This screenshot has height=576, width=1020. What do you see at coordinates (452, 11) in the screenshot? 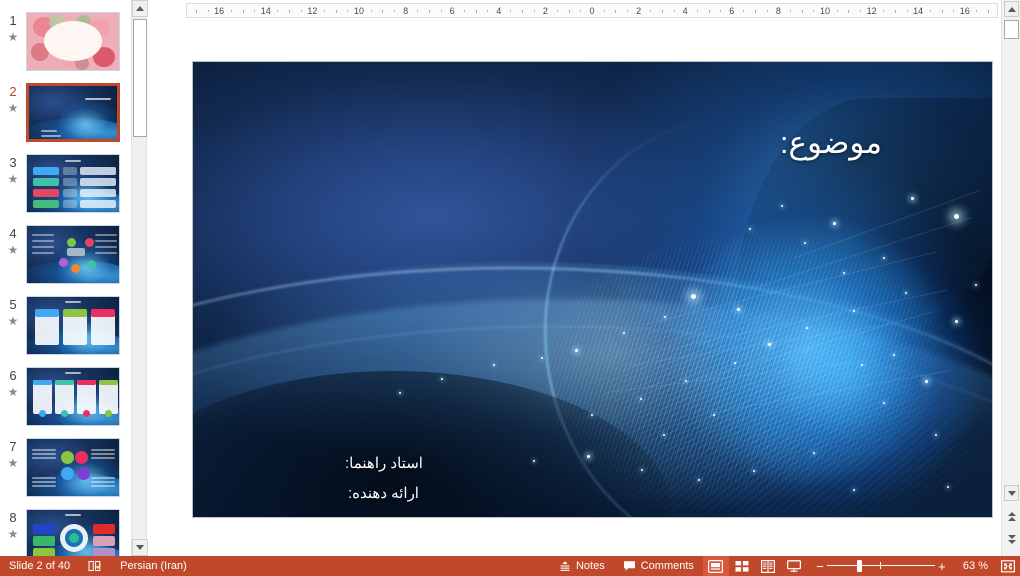
I see `ruler-label: 6` at bounding box center [452, 11].